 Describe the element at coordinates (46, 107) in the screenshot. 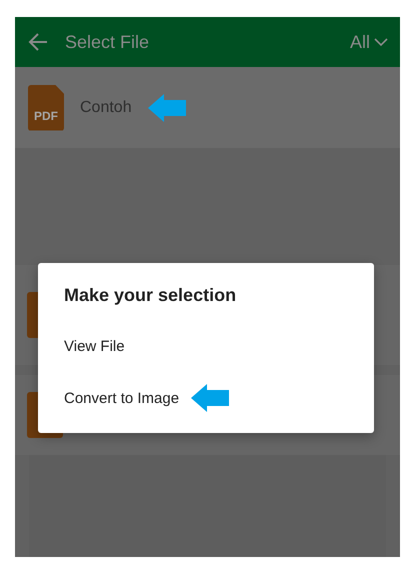

I see `pdf-icon: PDF` at that location.